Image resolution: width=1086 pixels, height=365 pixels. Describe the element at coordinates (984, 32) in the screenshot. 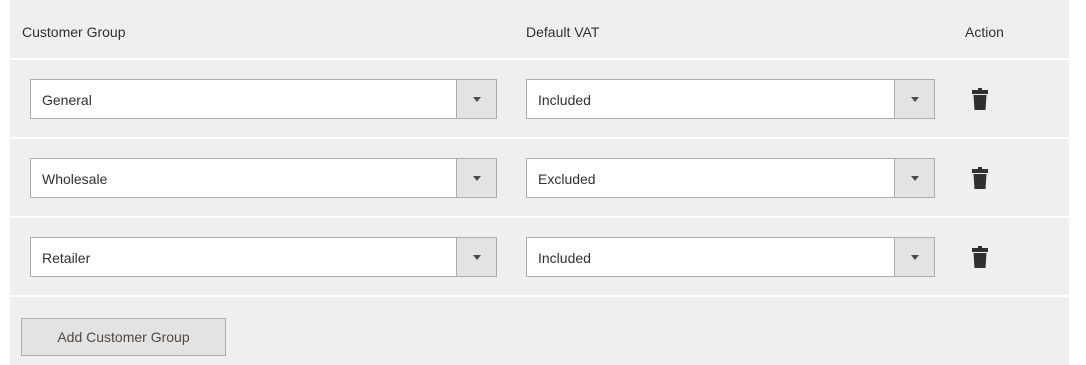

I see `column-header-action: Action` at that location.